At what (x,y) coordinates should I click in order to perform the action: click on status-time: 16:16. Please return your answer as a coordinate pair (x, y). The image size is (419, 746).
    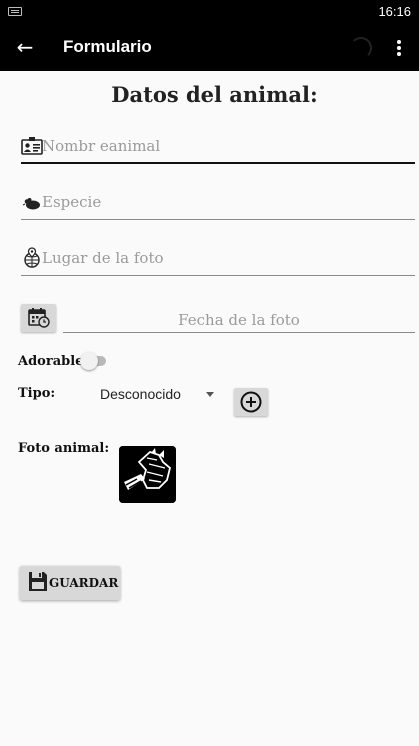
    Looking at the image, I should click on (394, 11).